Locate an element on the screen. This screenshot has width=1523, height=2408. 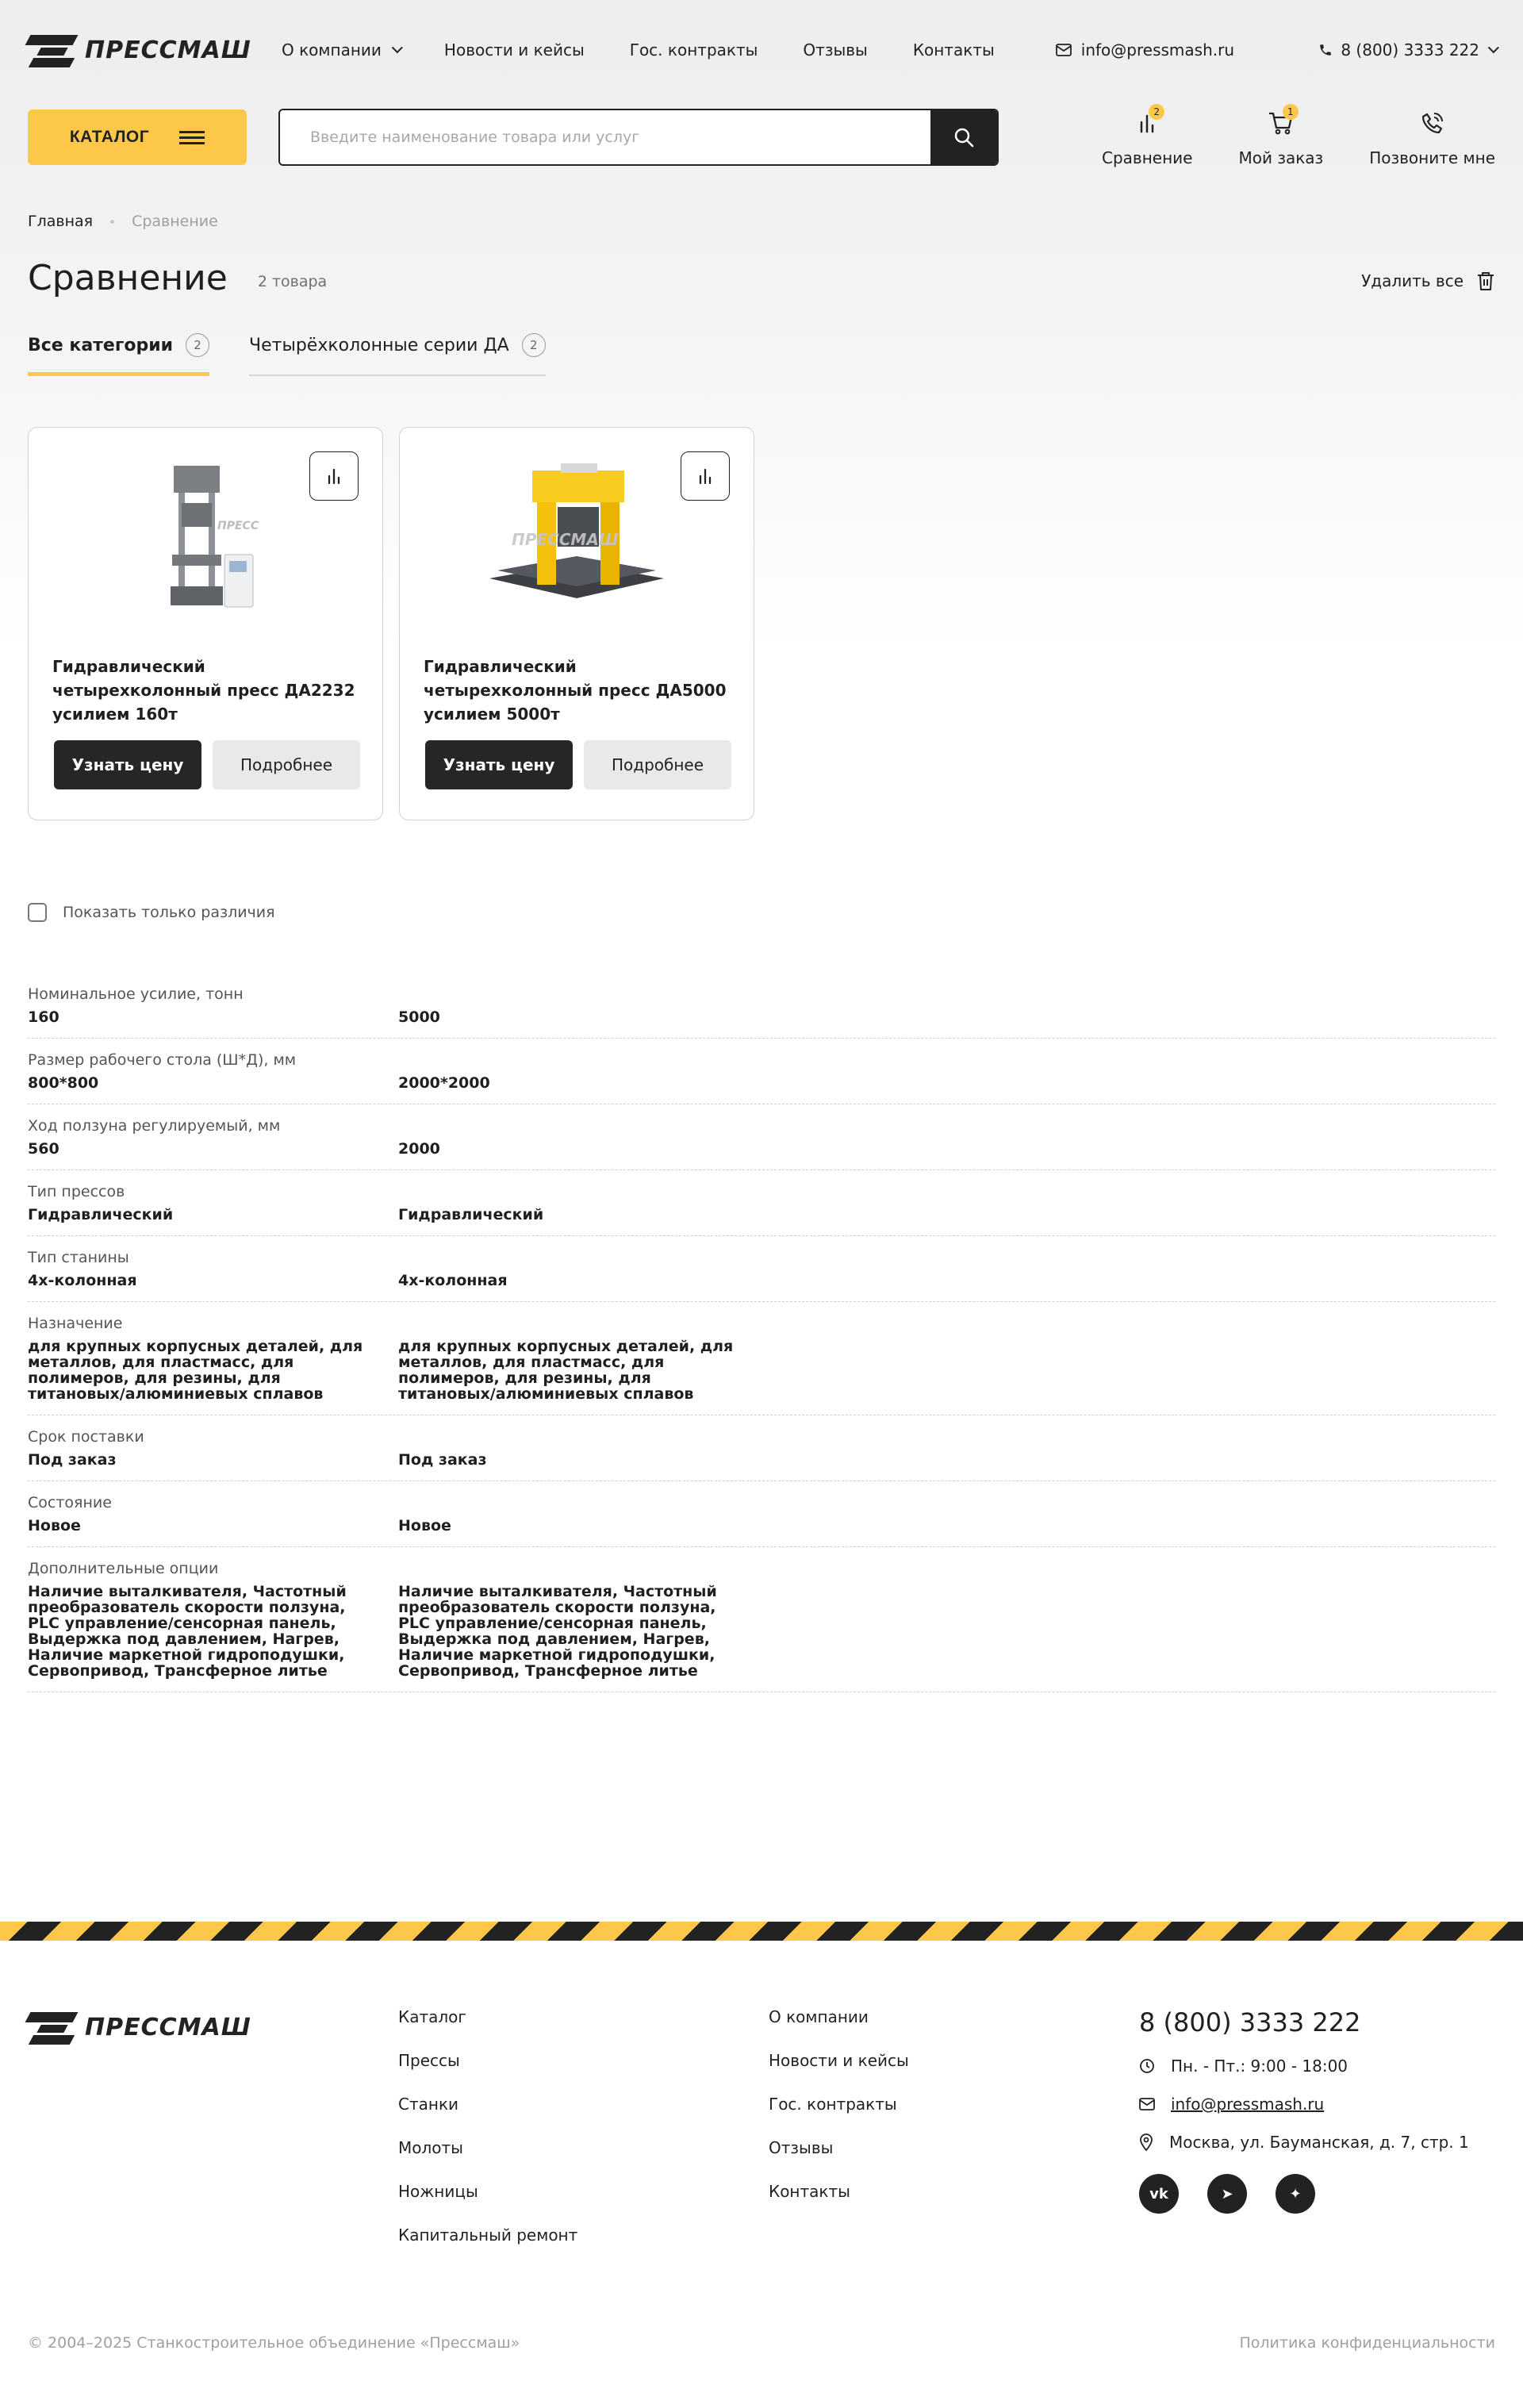
logo-mark-icon is located at coordinates (52, 2027).